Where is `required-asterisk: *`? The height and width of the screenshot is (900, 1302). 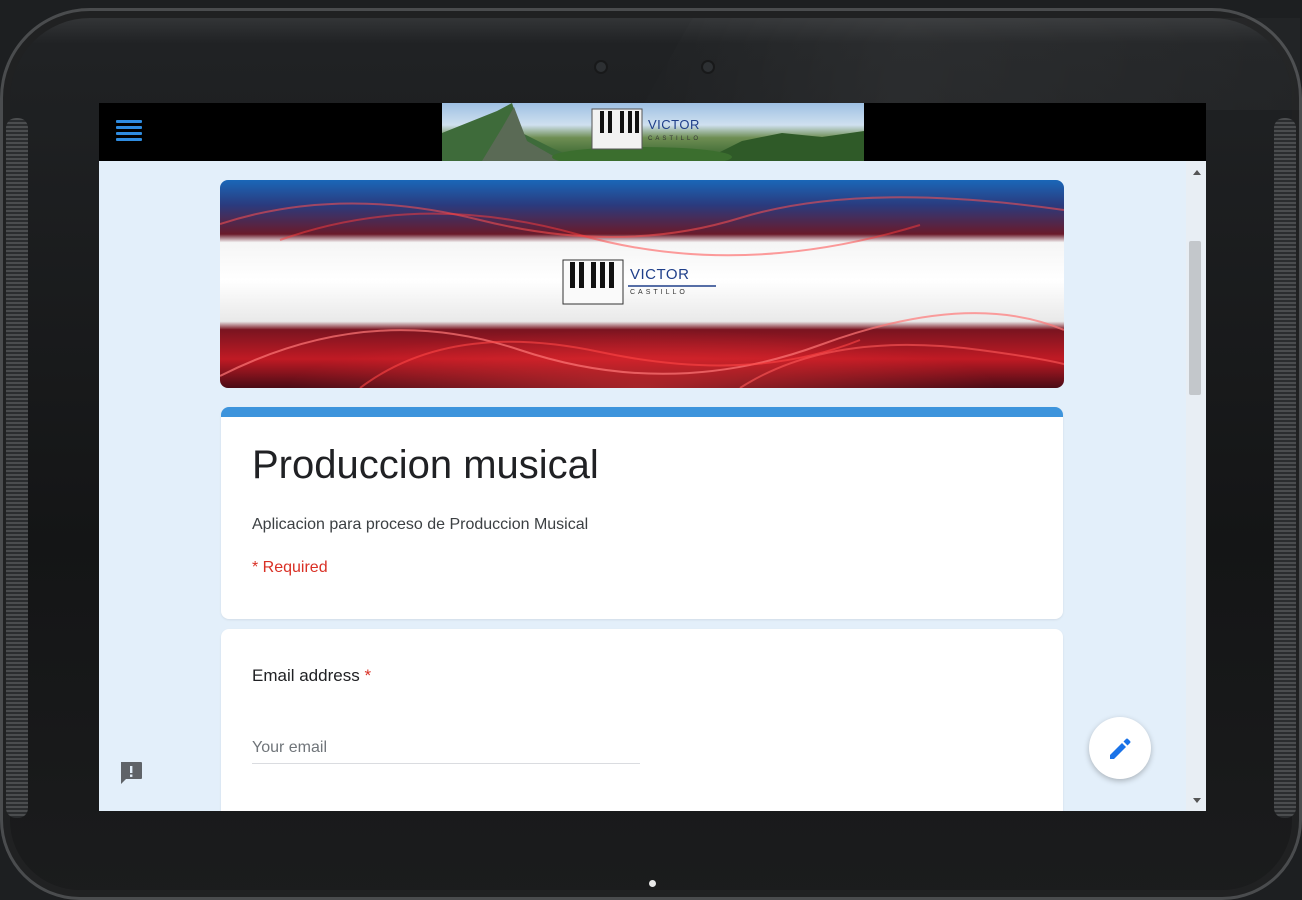 required-asterisk: * is located at coordinates (368, 675).